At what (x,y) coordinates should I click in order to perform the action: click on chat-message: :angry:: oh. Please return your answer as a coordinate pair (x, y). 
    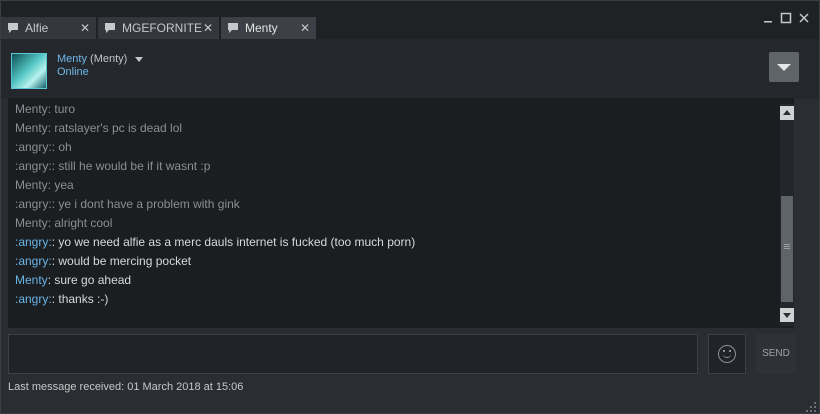
    Looking at the image, I should click on (395, 147).